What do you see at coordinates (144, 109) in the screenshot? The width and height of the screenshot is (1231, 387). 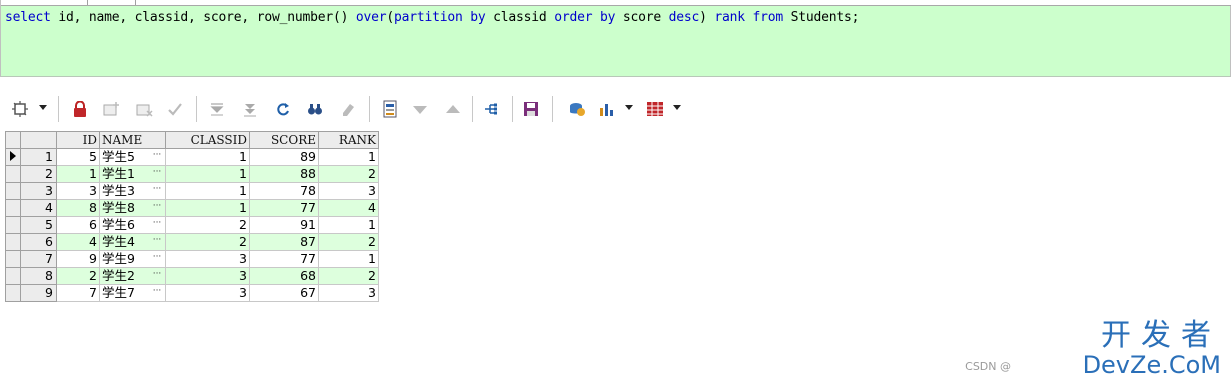 I see `delete-record-icon` at bounding box center [144, 109].